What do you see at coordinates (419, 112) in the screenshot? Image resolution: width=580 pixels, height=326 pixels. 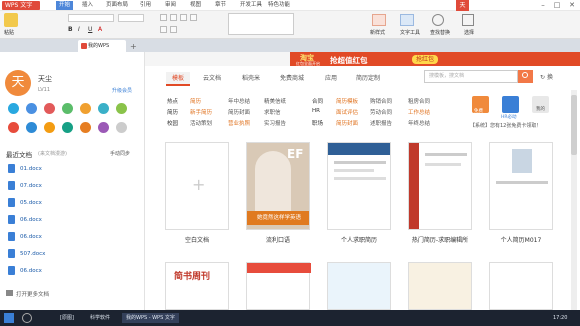 I see `category-item: 工作总结` at bounding box center [419, 112].